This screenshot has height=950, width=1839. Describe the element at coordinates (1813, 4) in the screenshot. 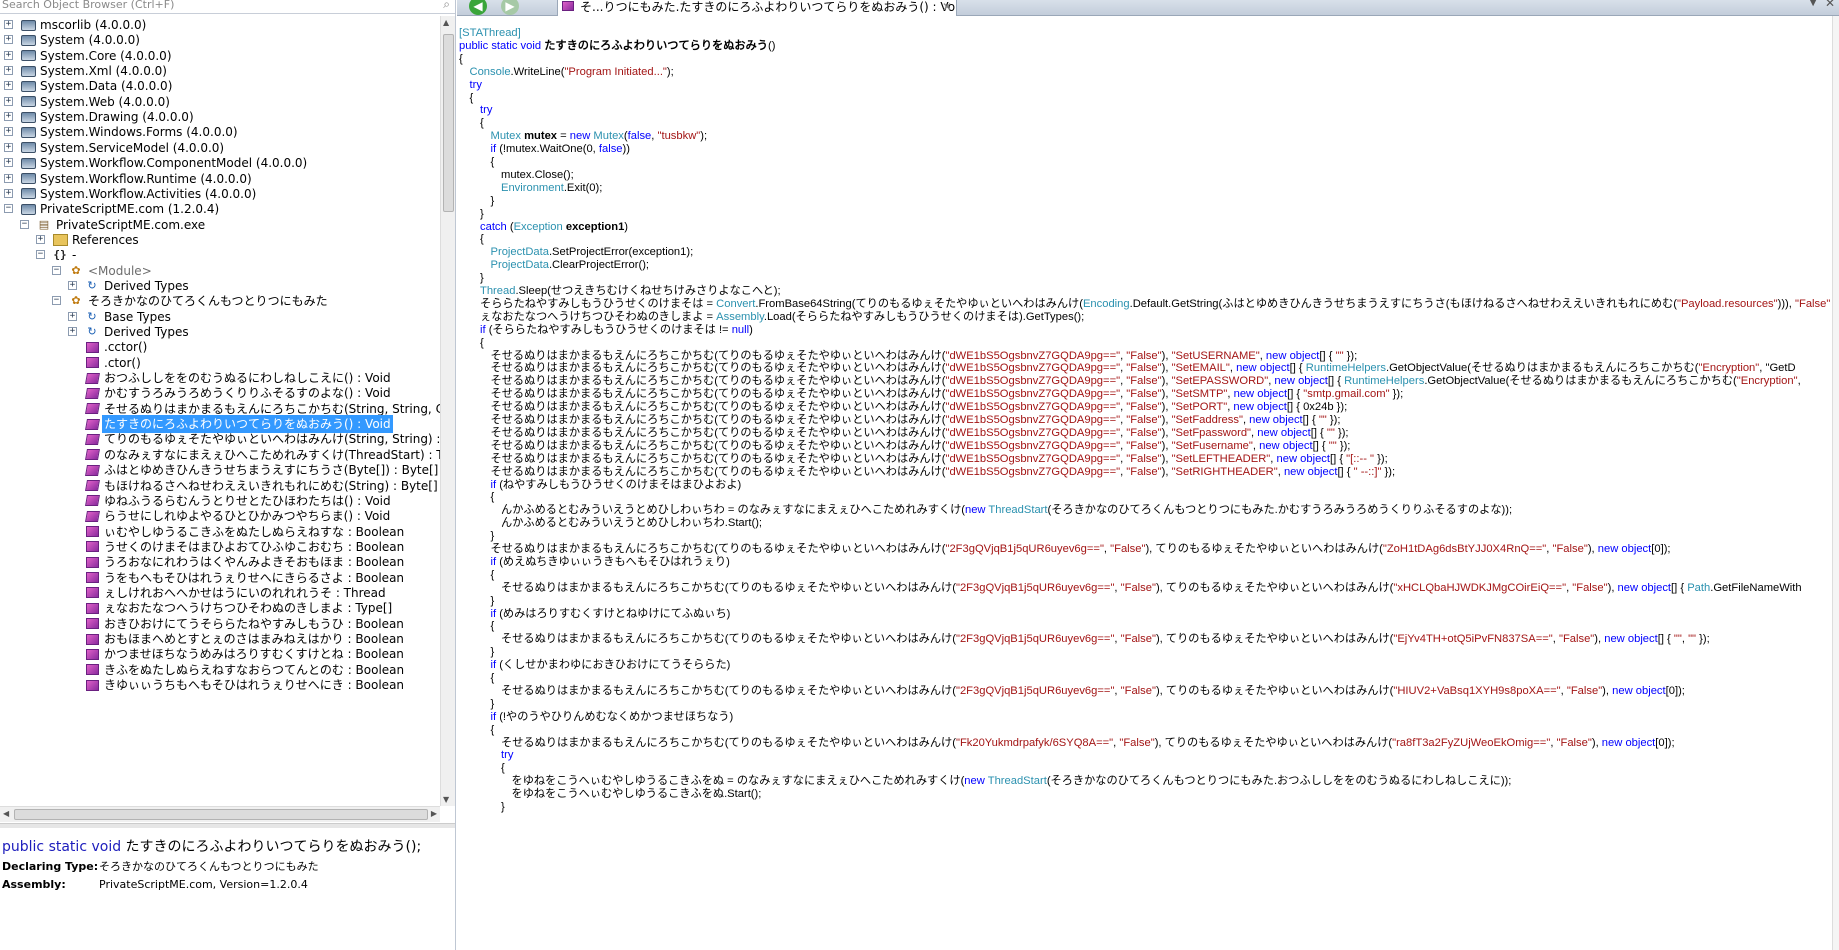

I see `chevron-down-icon: ▼` at that location.